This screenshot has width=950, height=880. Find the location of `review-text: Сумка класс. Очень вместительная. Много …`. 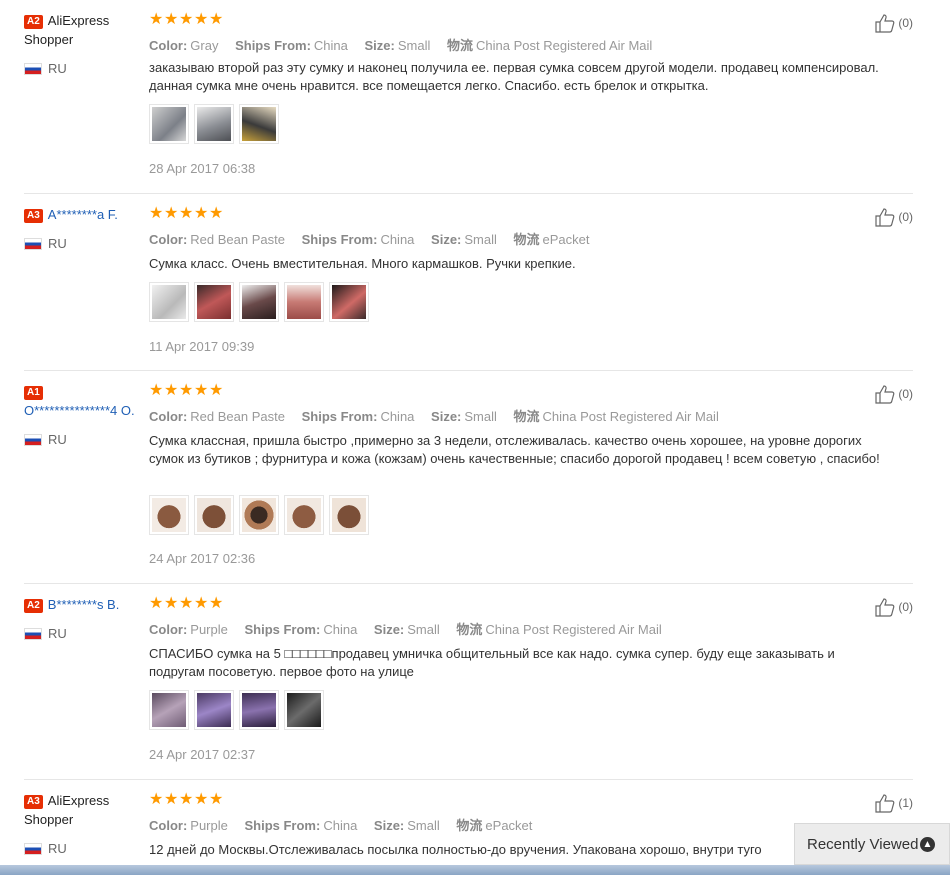

review-text: Сумка класс. Очень вместительная. Много … is located at coordinates (362, 263).